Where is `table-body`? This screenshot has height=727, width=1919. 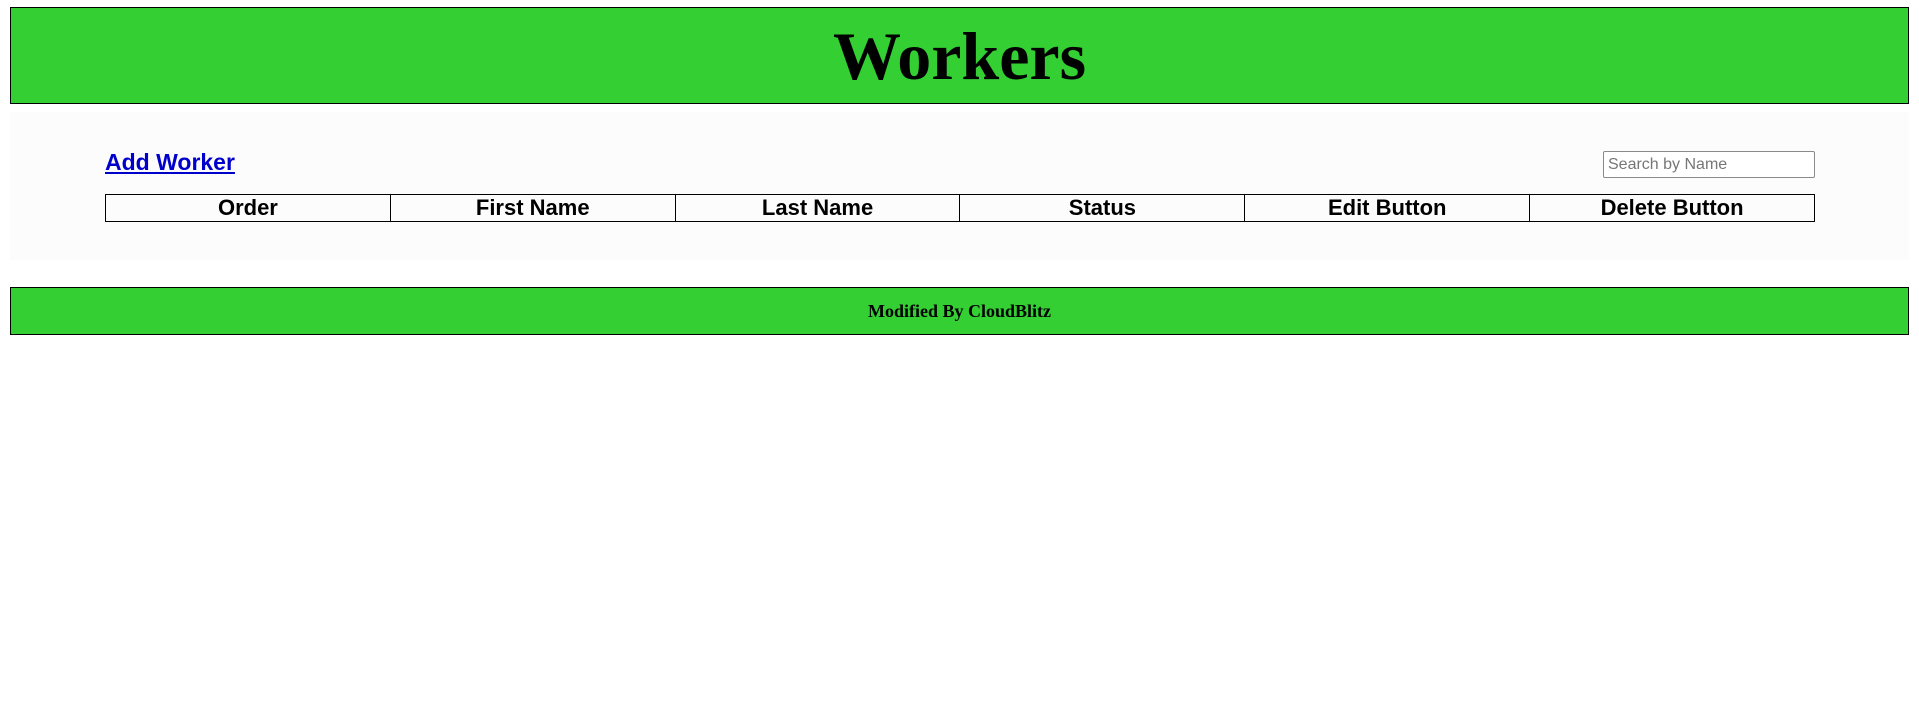 table-body is located at coordinates (960, 241).